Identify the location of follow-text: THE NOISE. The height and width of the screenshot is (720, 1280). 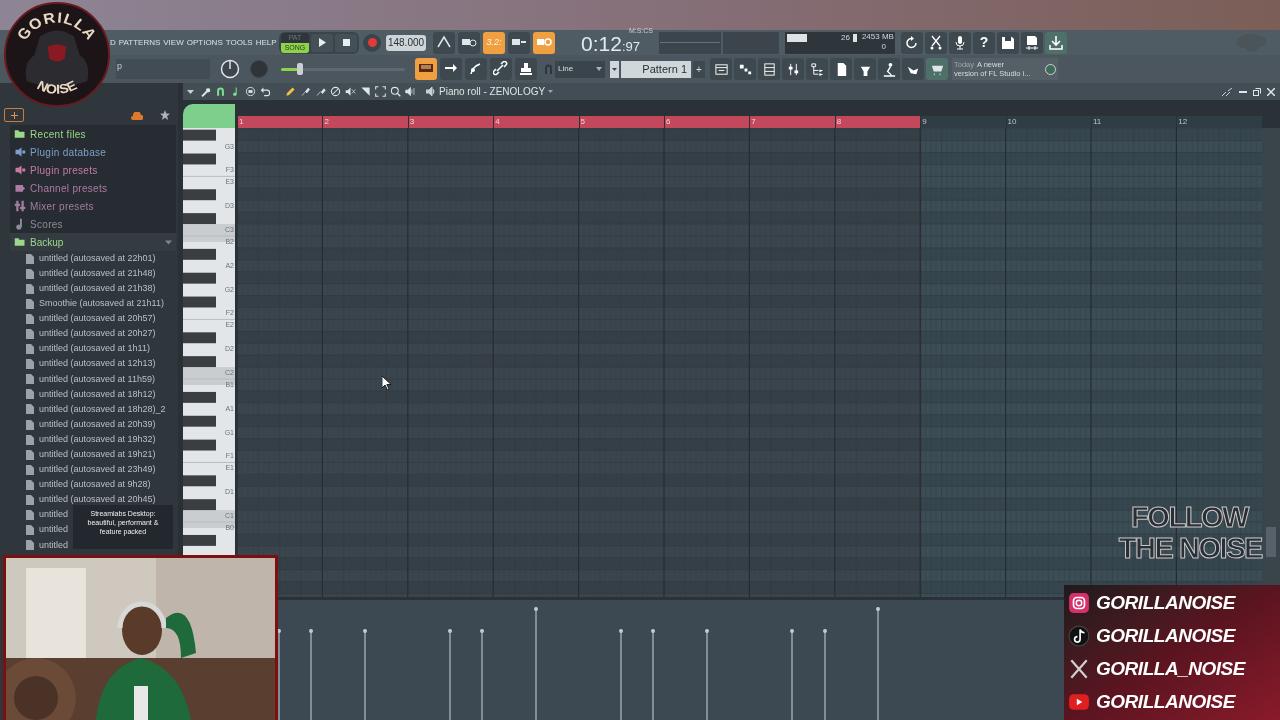
(1190, 548).